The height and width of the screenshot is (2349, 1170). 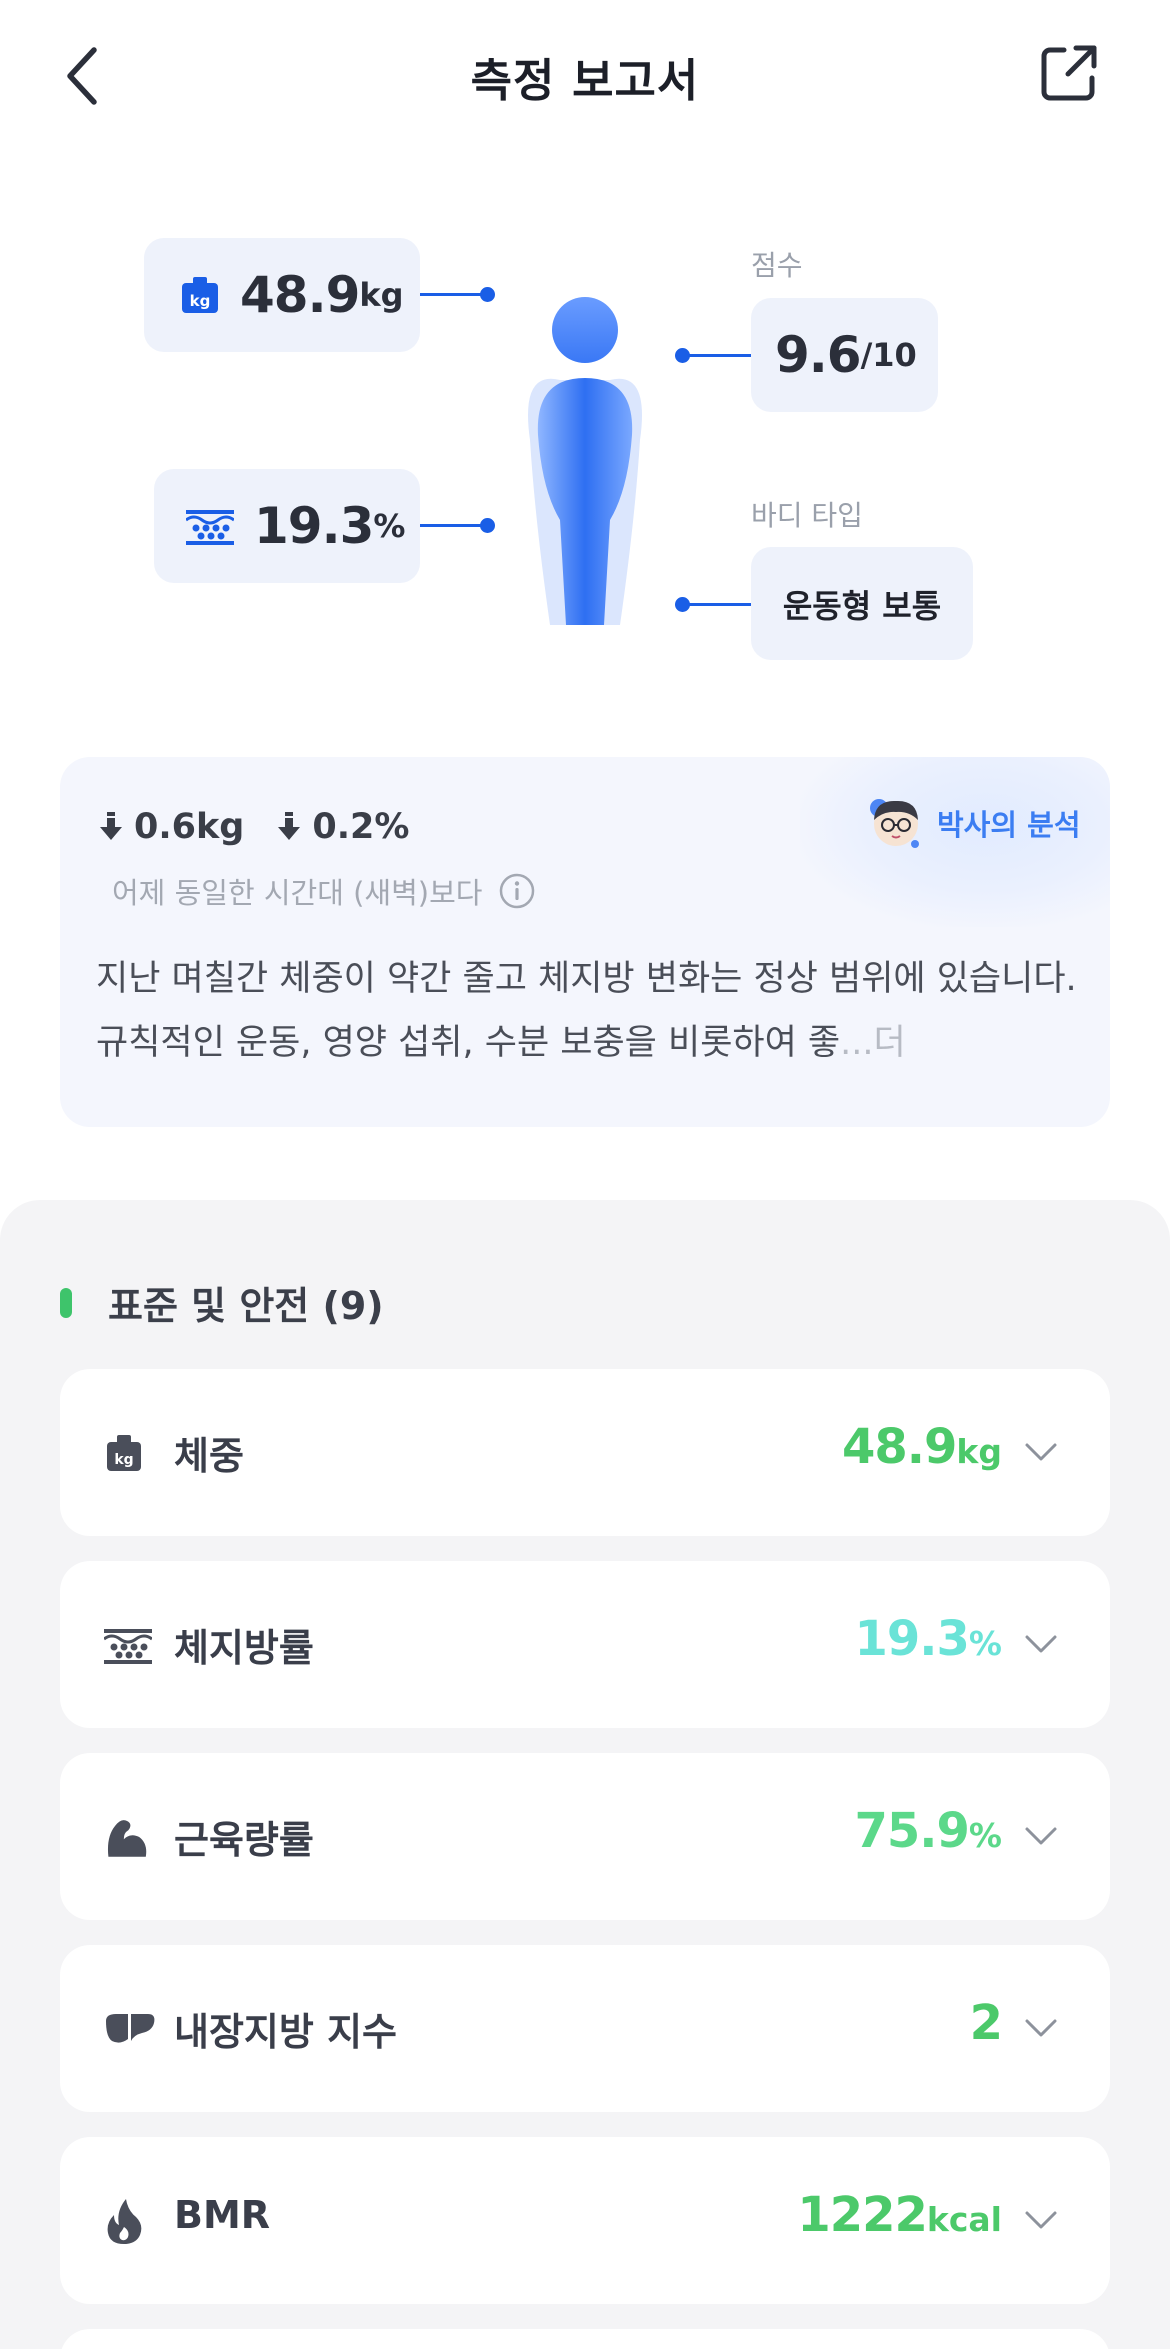 I want to click on doctor-avatar-icon, so click(x=894, y=823).